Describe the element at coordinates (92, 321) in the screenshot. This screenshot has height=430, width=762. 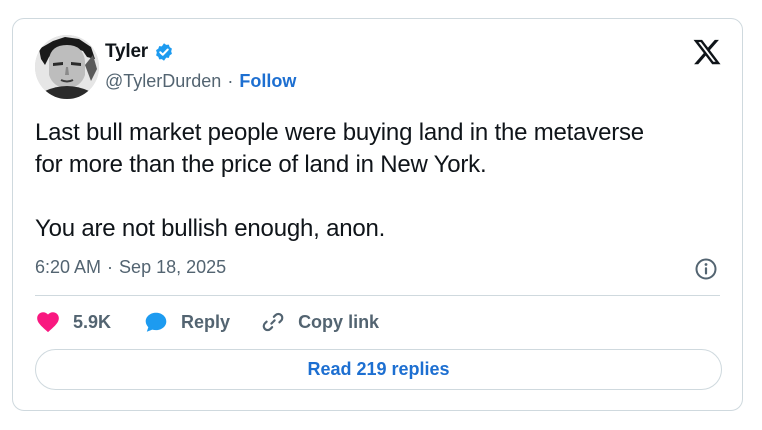
I see `like-count: 5.9K` at that location.